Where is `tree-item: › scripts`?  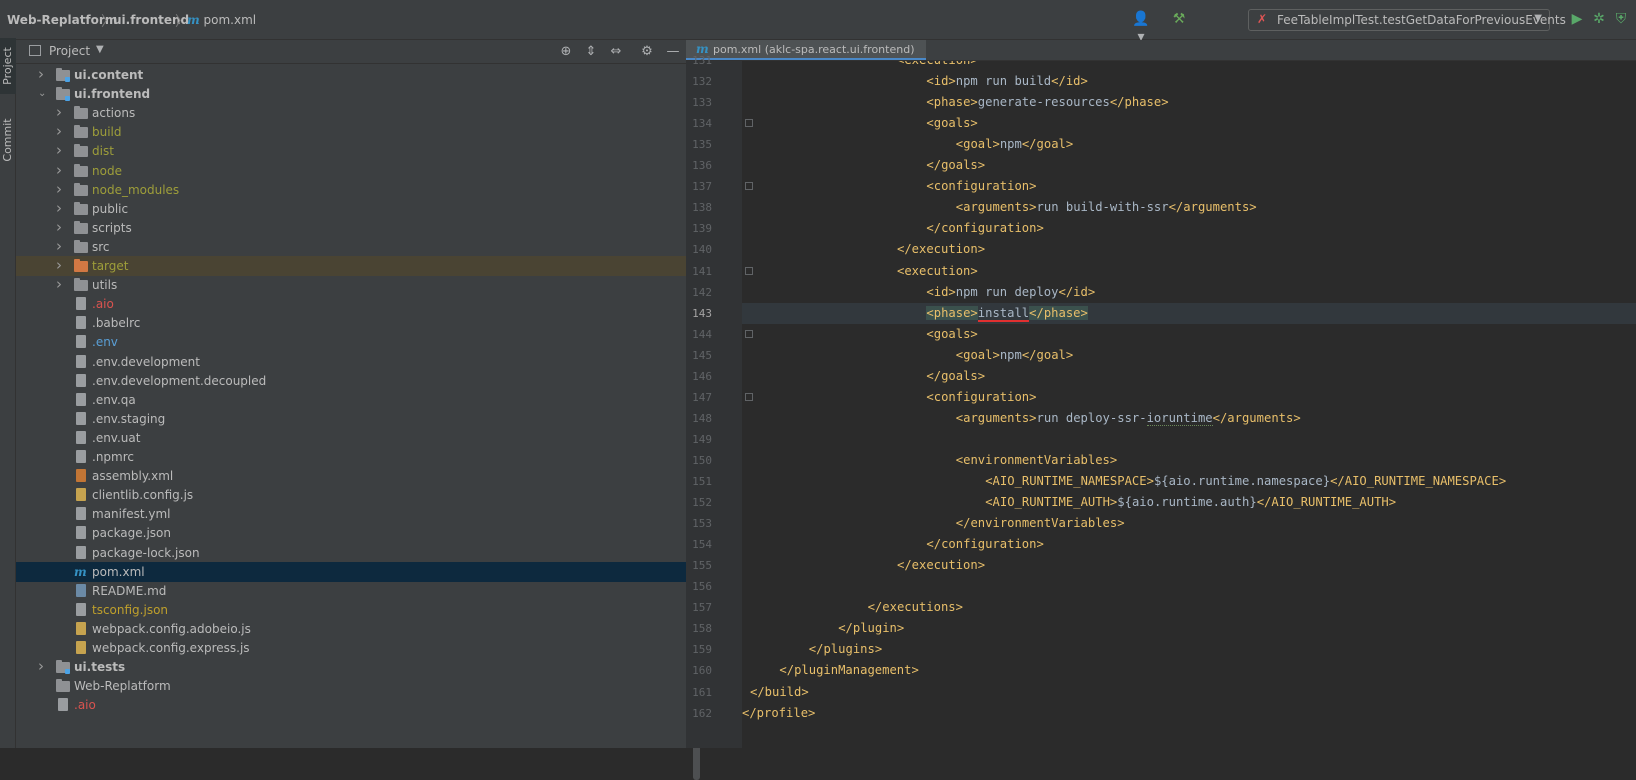 tree-item: › scripts is located at coordinates (366, 228).